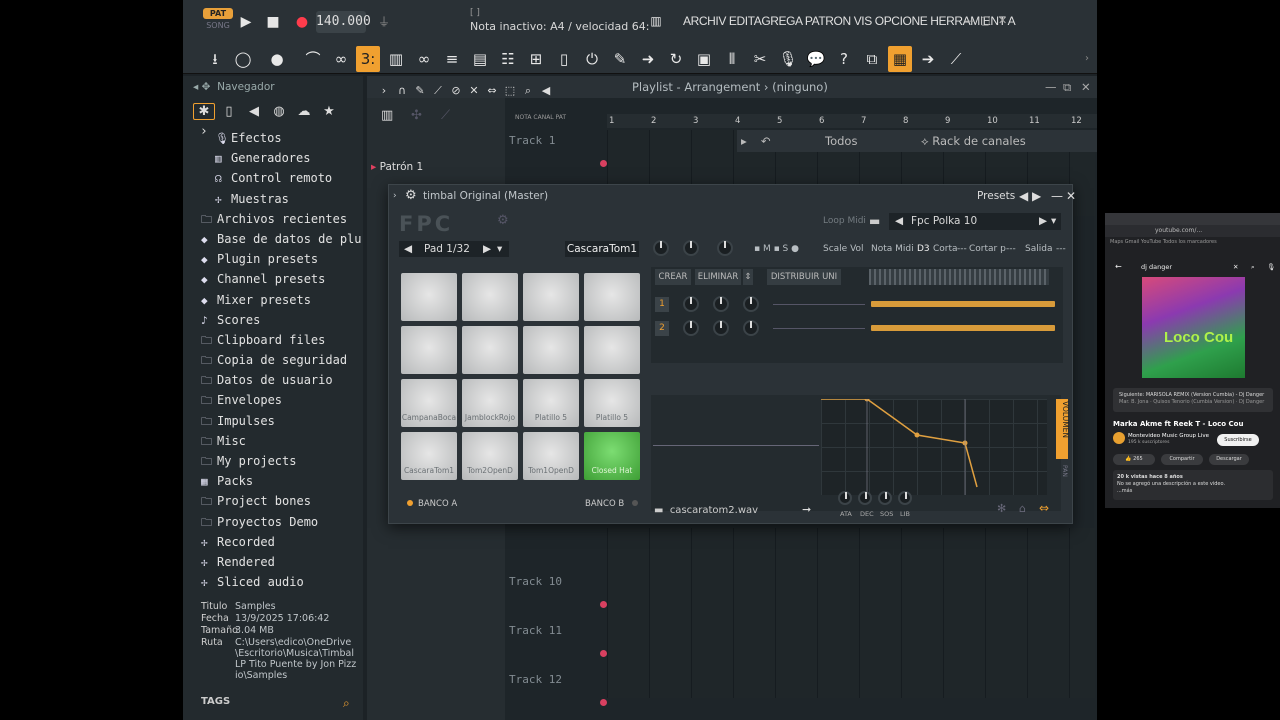 This screenshot has height=720, width=1280. What do you see at coordinates (1124, 491) in the screenshot?
I see `more-link: ...más` at bounding box center [1124, 491].